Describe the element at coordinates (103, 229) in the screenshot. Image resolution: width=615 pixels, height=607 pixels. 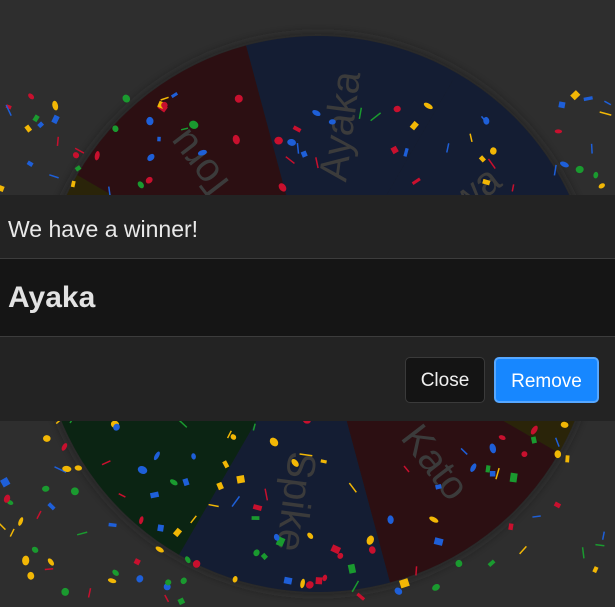
I see `dialog-title: We have a winner!` at that location.